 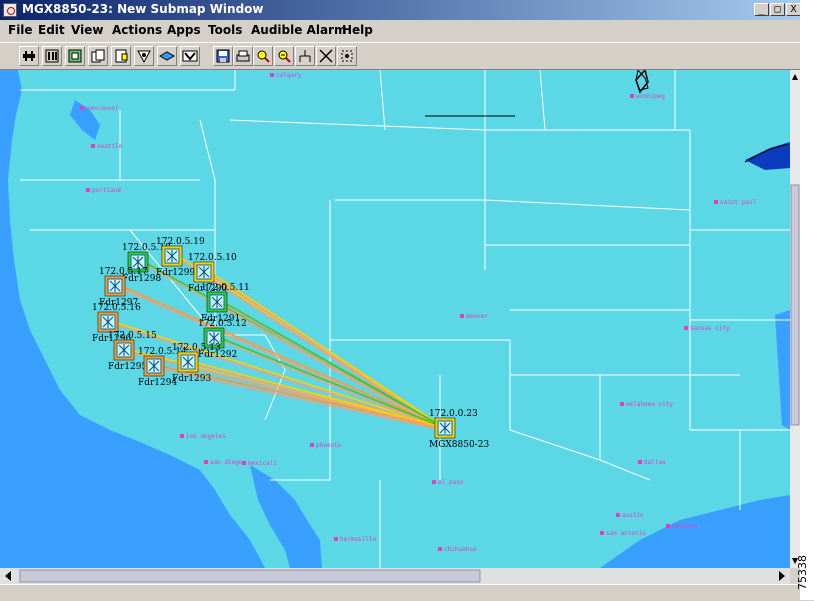 What do you see at coordinates (347, 56) in the screenshot?
I see `select-all-icon` at bounding box center [347, 56].